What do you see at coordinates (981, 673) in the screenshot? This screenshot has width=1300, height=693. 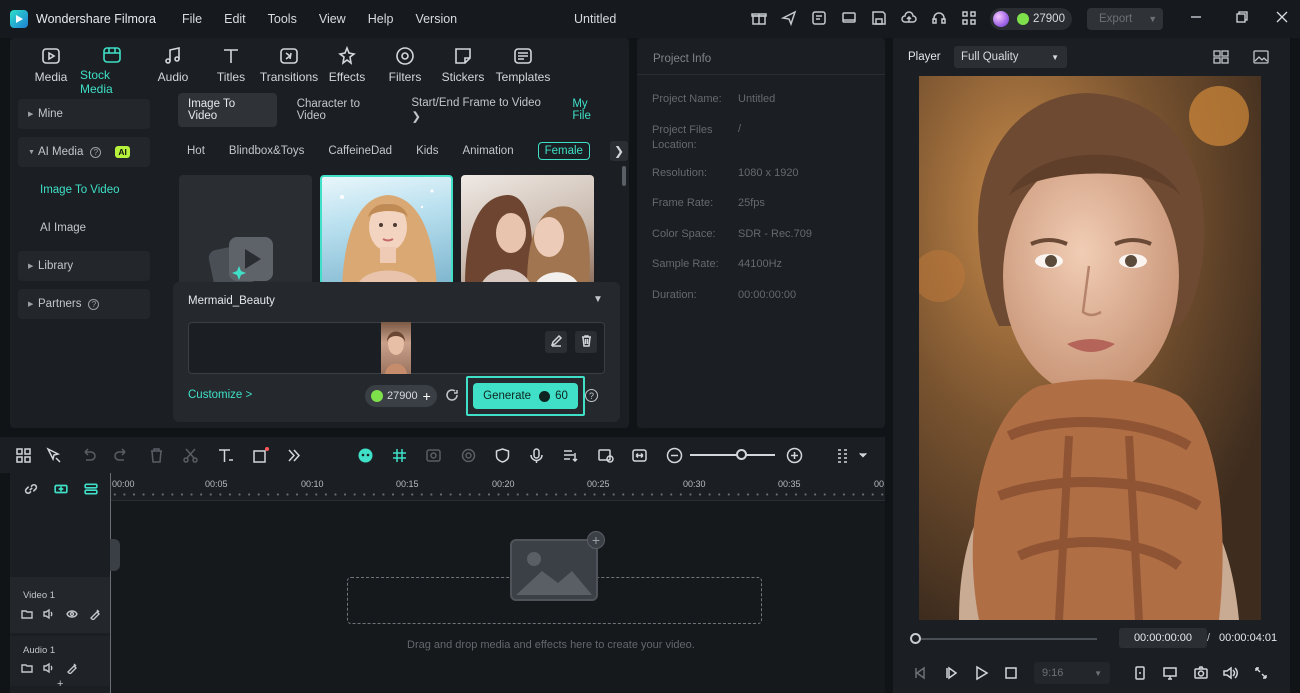 I see `play-icon` at bounding box center [981, 673].